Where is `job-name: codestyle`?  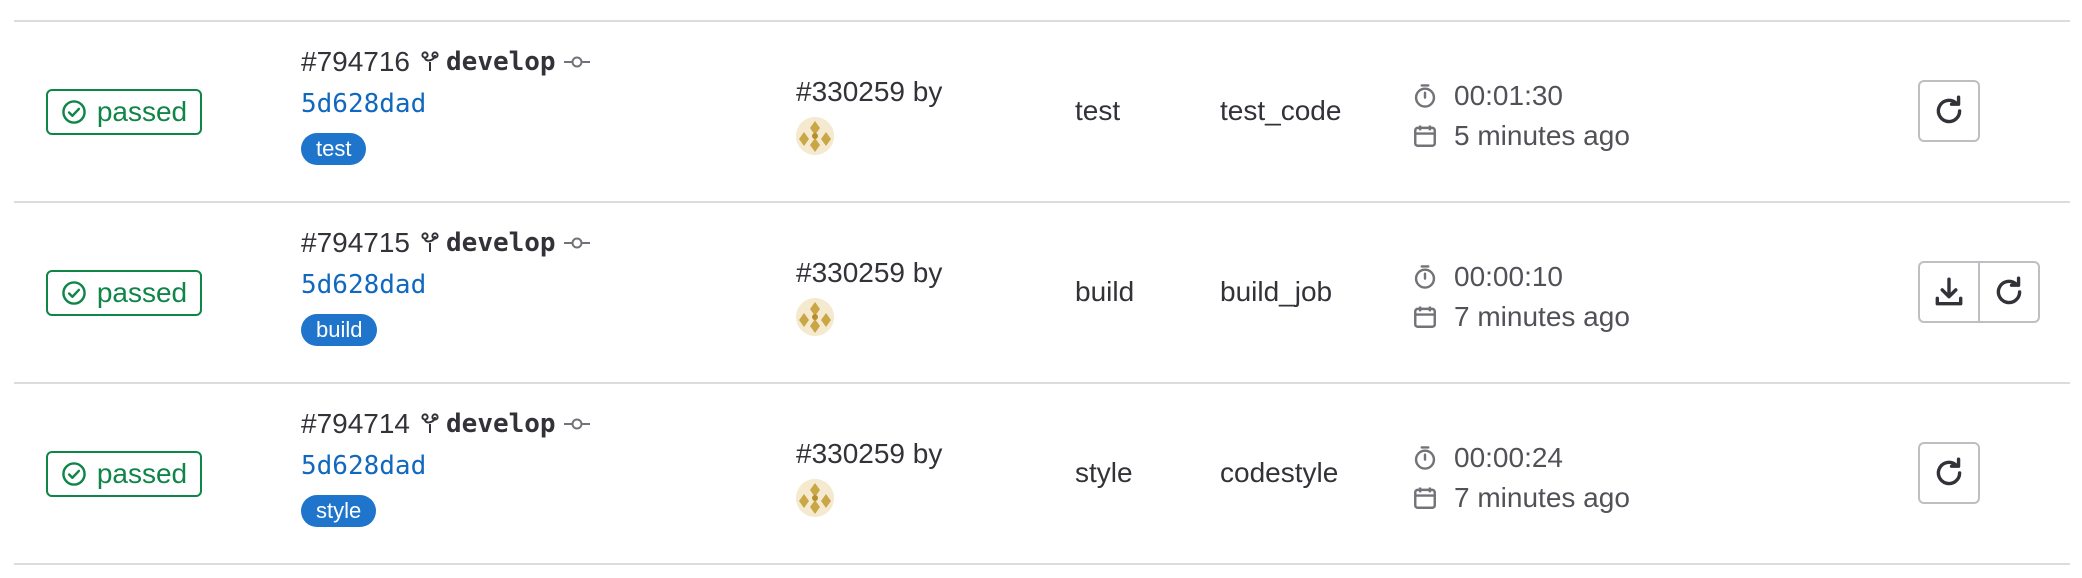 job-name: codestyle is located at coordinates (1279, 472).